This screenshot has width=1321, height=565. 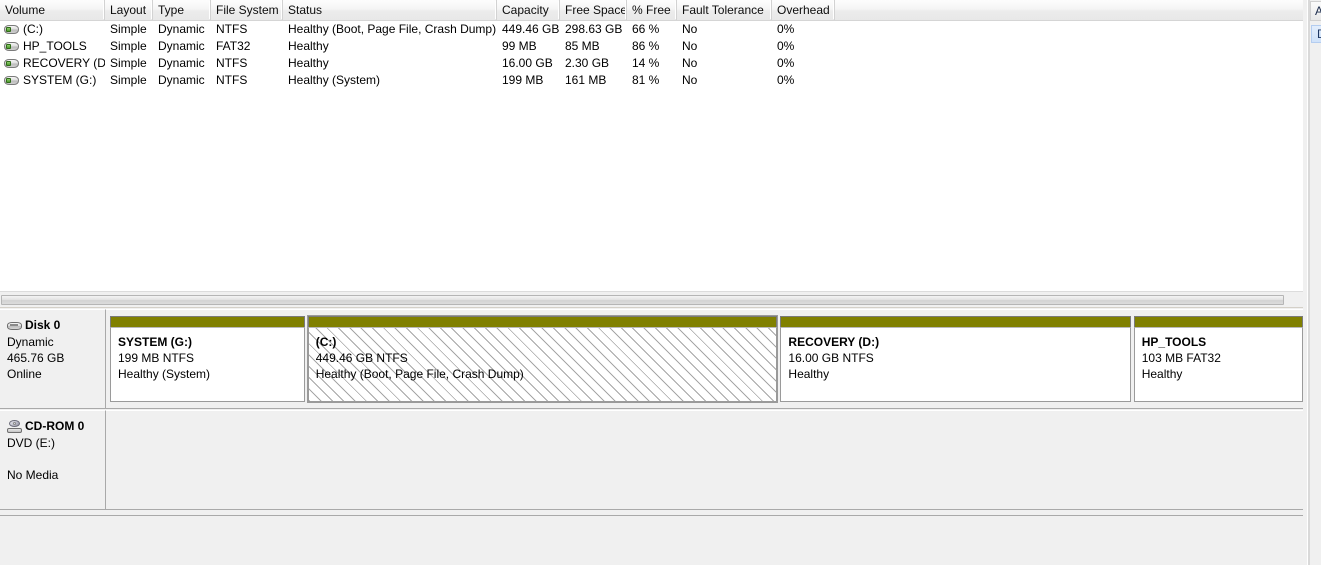 I want to click on partition-details: HP_TOOLS 103 MB FAT32 Healthy, so click(x=1218, y=364).